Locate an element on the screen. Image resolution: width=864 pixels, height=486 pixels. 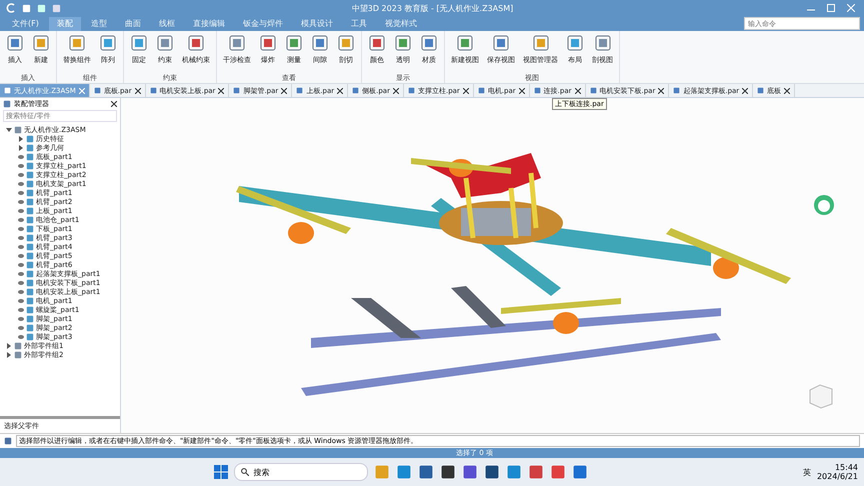
collapse-caret-icon is located at coordinates (9, 129).